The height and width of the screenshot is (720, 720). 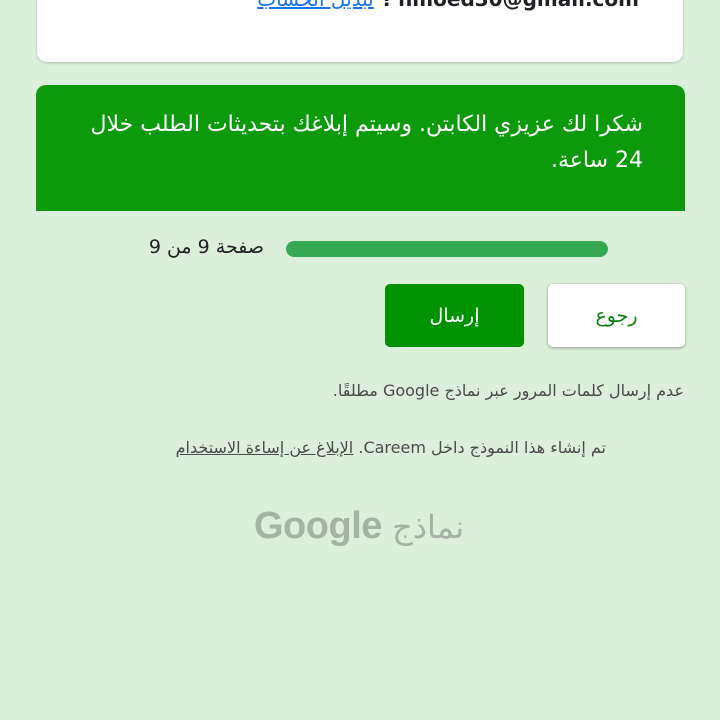 I want to click on submit-button: إرسال, so click(x=454, y=315).